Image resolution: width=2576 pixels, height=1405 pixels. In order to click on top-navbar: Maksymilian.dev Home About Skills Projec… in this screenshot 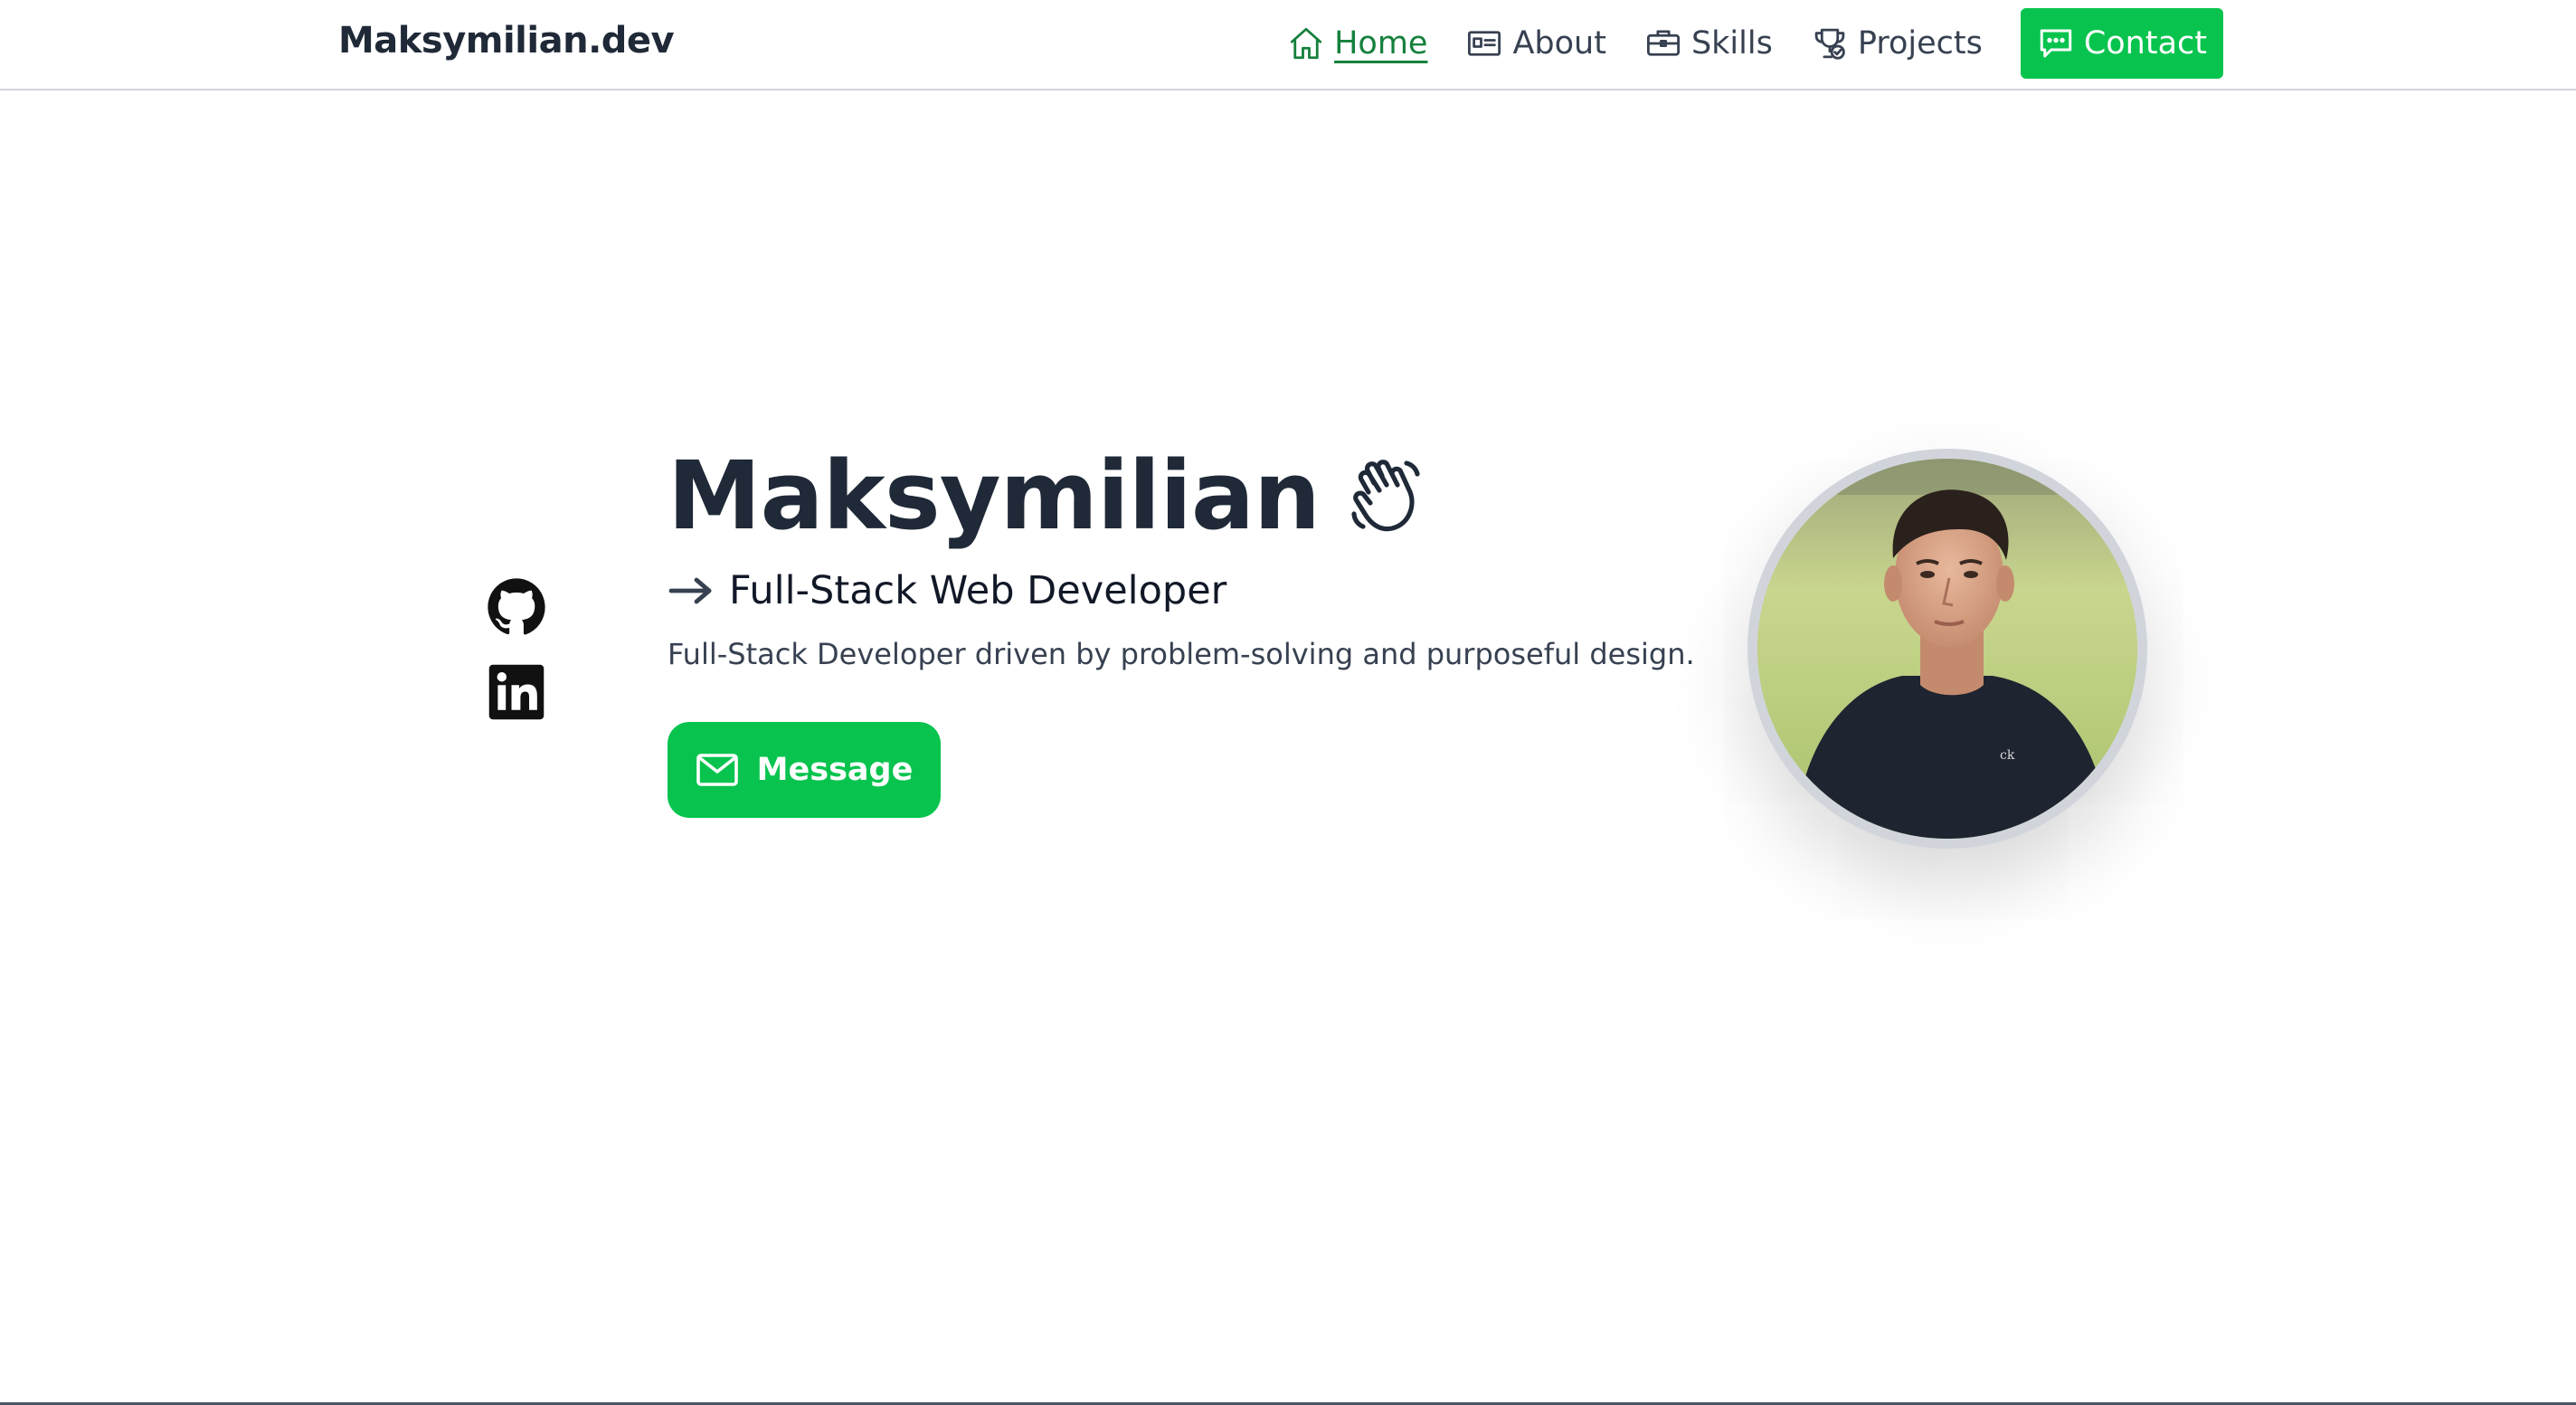, I will do `click(1288, 45)`.